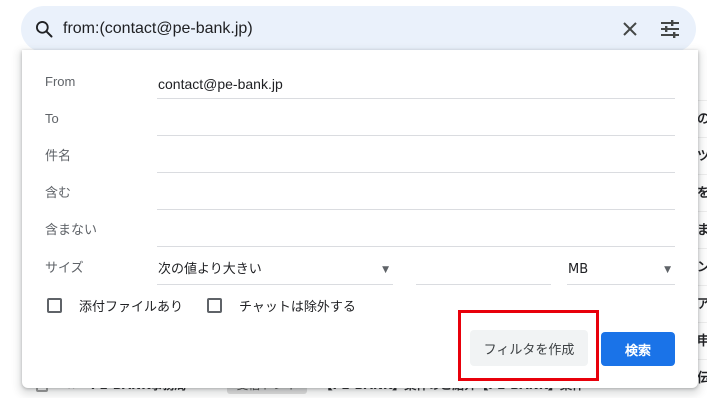 This screenshot has height=398, width=707. I want to click on list-item: を, so click(702, 192).